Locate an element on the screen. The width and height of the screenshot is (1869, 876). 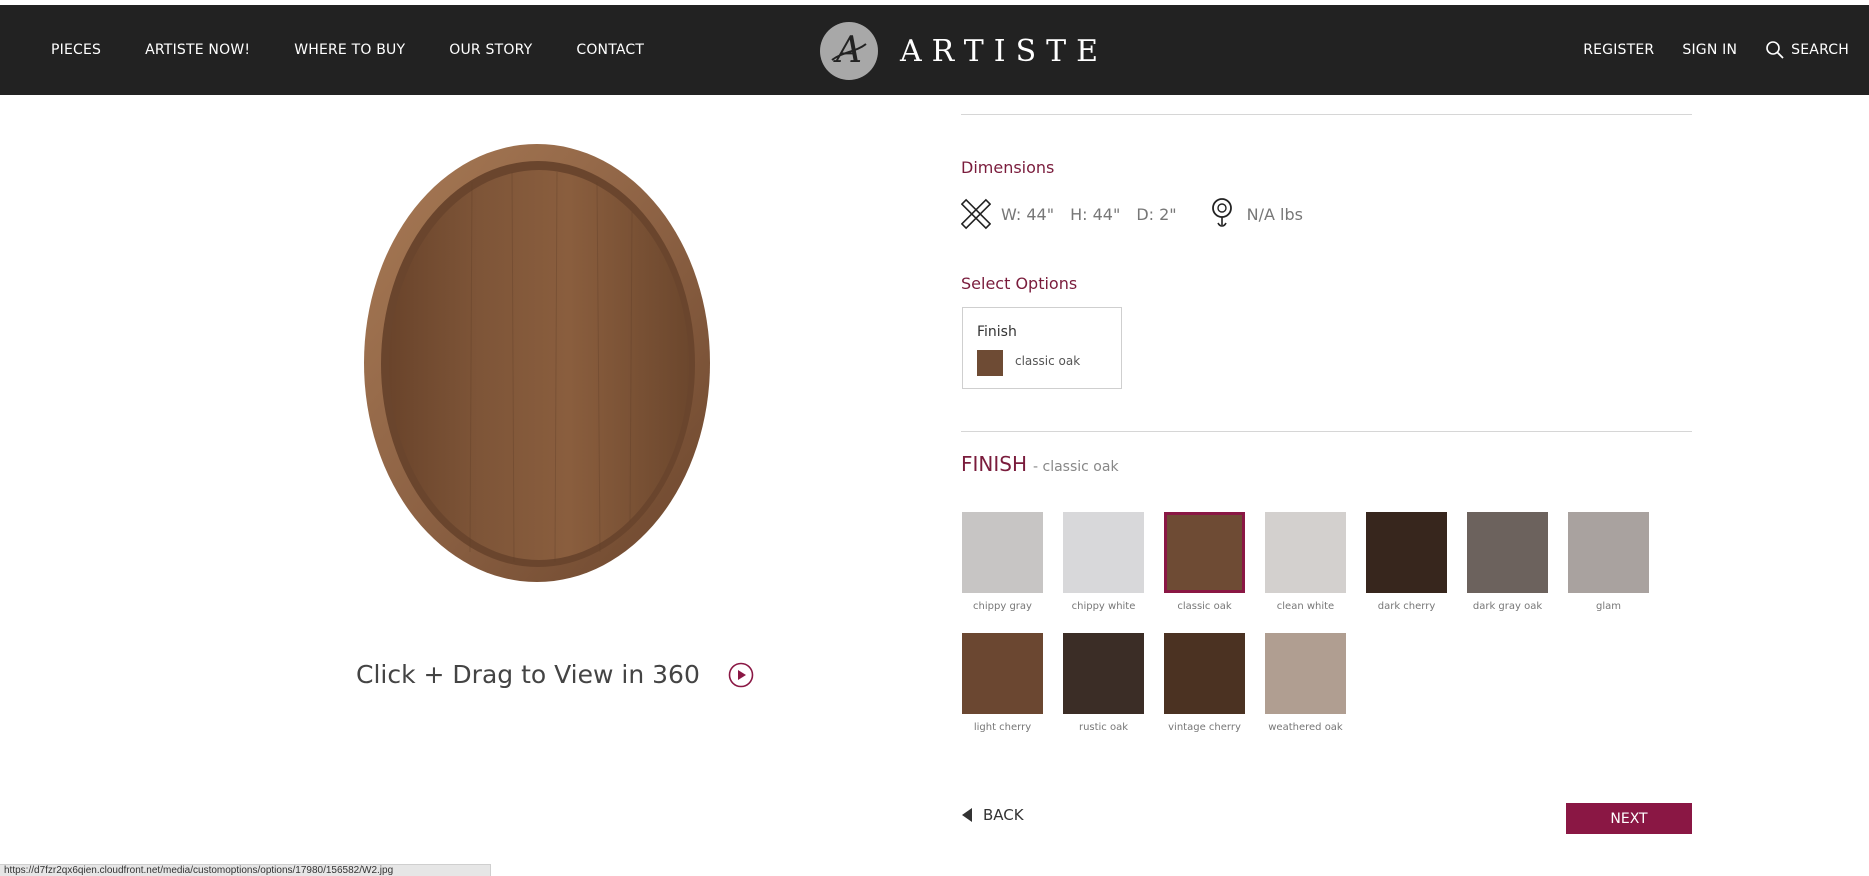
search-icon is located at coordinates (1775, 50).